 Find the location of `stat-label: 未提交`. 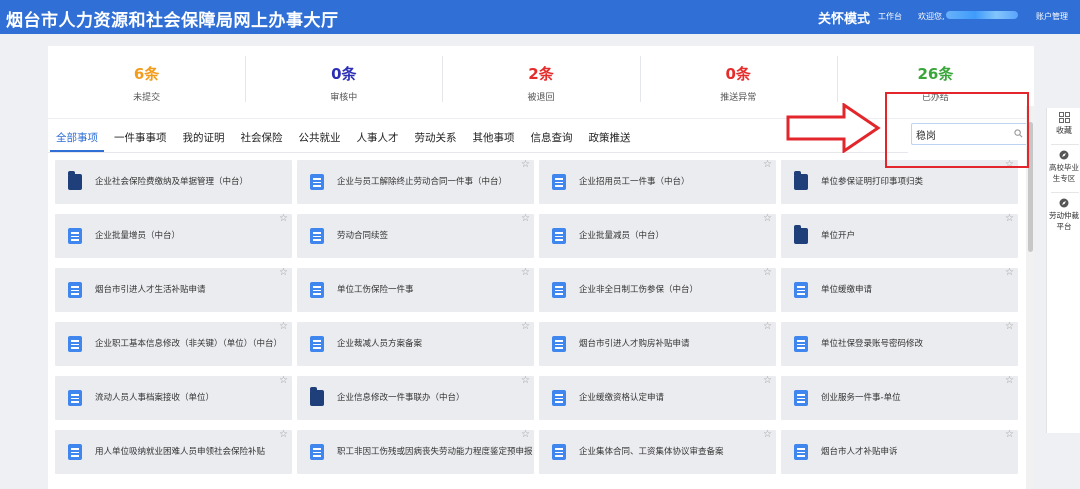

stat-label: 未提交 is located at coordinates (147, 98).